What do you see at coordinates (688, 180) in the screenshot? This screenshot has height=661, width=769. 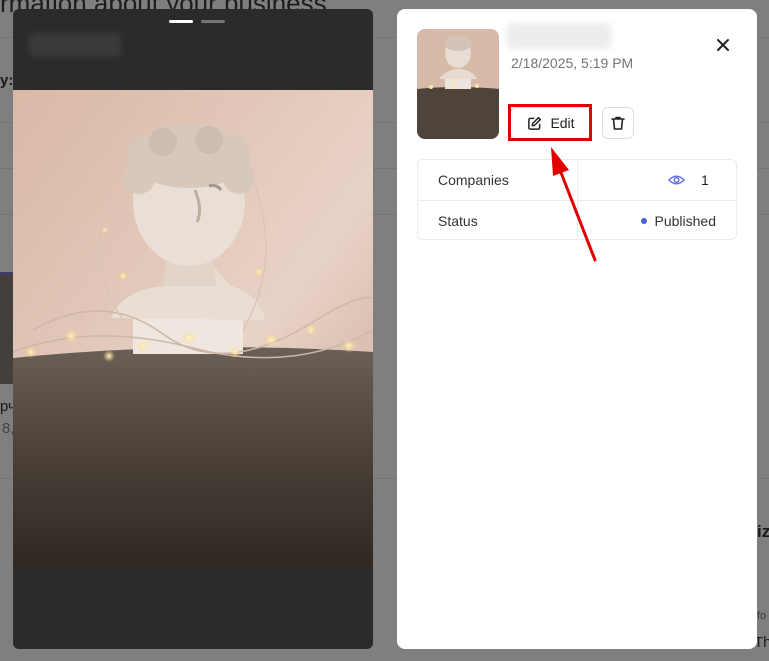 I see `companies-value: 1` at bounding box center [688, 180].